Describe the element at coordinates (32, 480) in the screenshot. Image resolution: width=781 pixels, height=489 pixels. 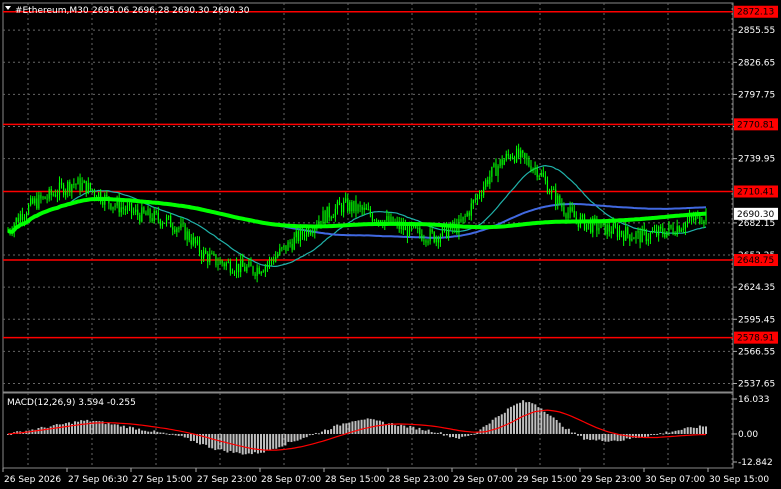
I see `time-tick-label: 26 Sep 2026` at that location.